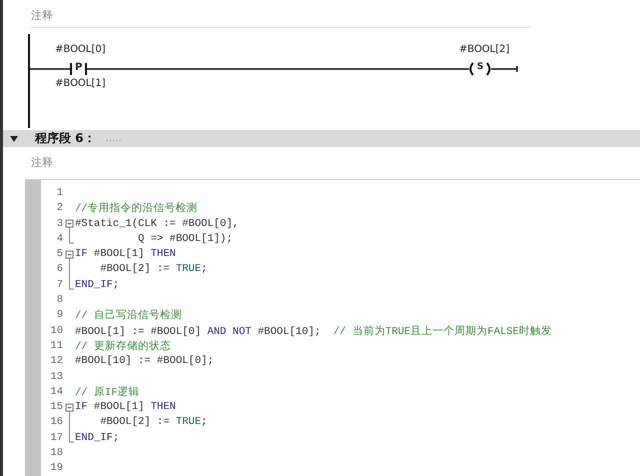 The image size is (640, 476). I want to click on line-number: 16, so click(56, 422).